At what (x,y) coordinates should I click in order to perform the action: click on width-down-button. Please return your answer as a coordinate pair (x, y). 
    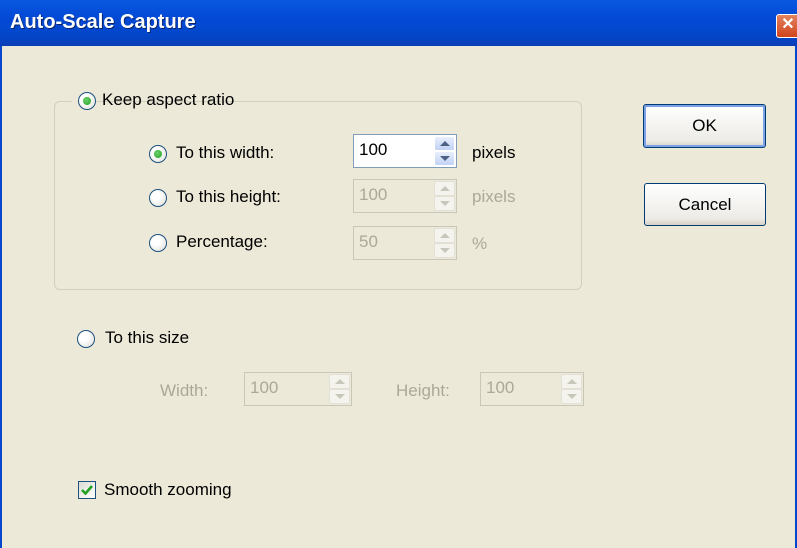
    Looking at the image, I should click on (444, 158).